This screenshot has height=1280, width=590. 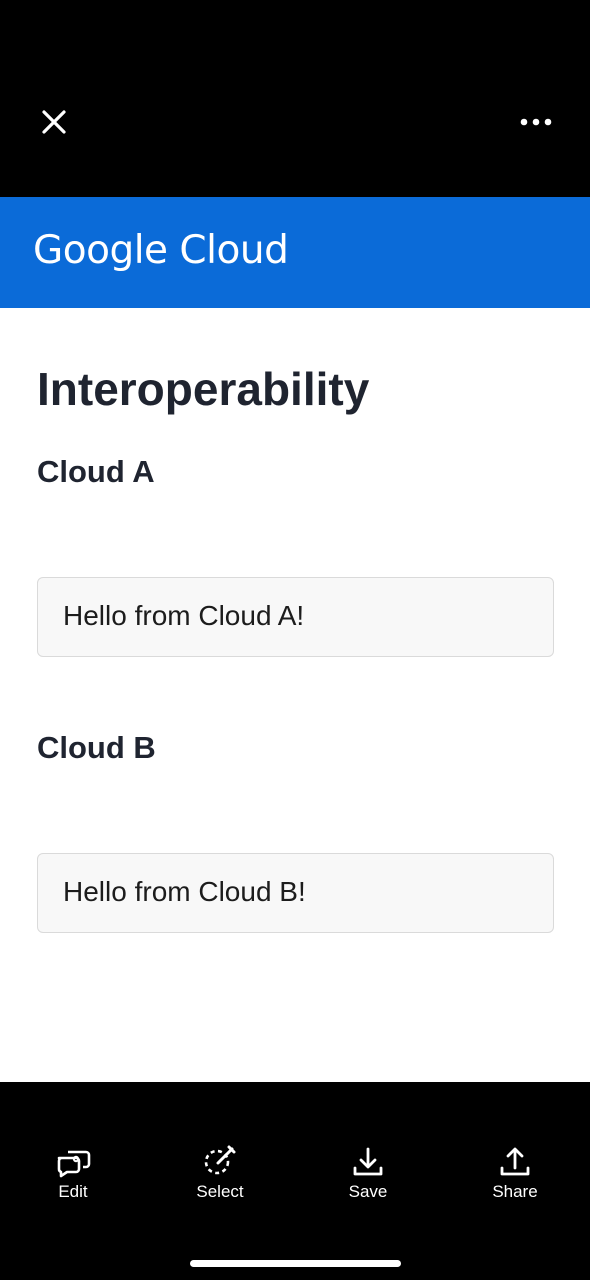 I want to click on message-text: Hello from Cloud A!, so click(x=184, y=615).